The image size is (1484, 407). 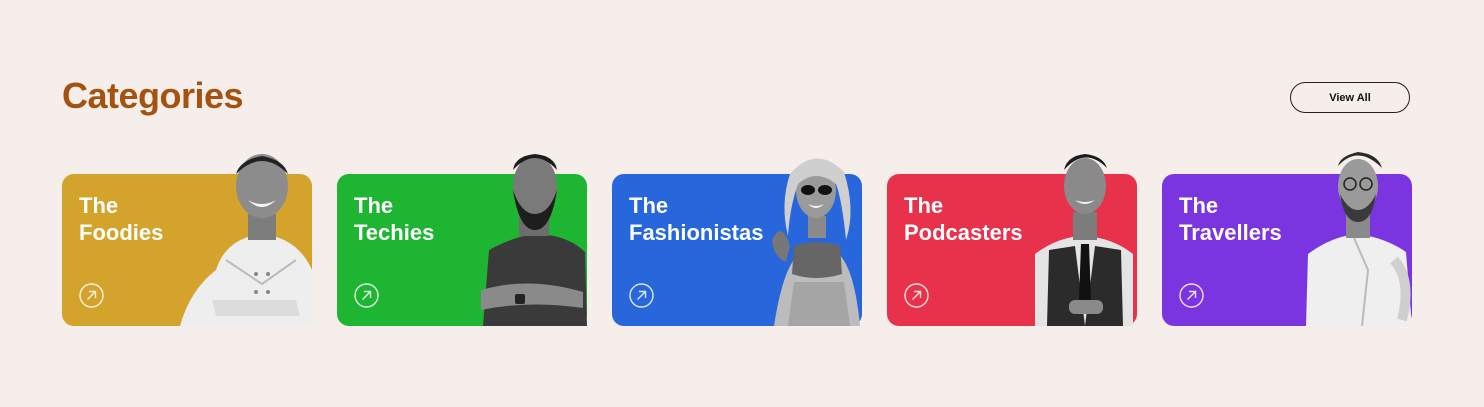 What do you see at coordinates (1359, 239) in the screenshot?
I see `traveller-photo` at bounding box center [1359, 239].